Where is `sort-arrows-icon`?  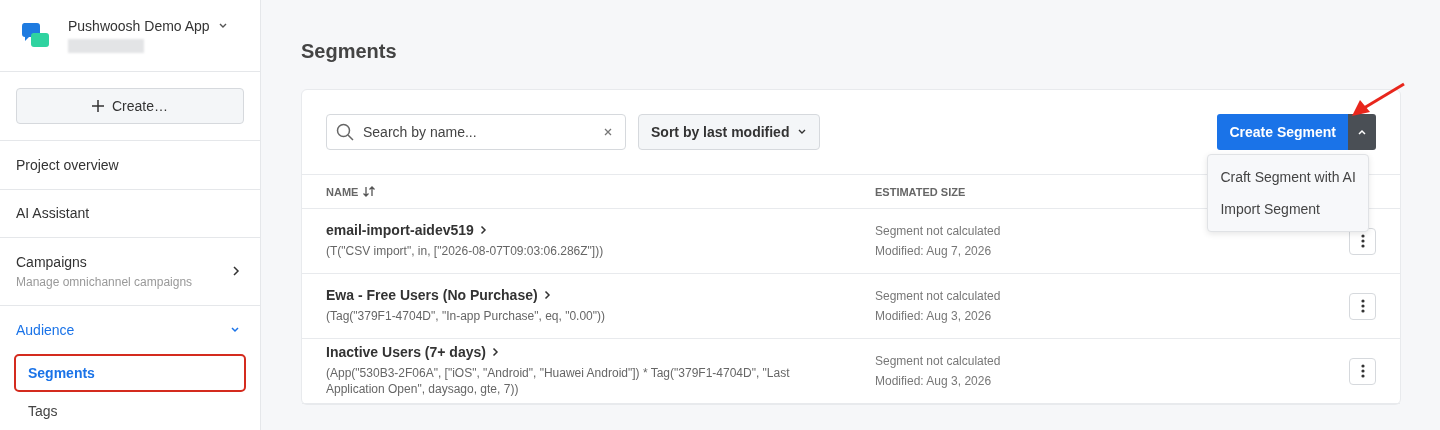
sort-arrows-icon is located at coordinates (369, 191).